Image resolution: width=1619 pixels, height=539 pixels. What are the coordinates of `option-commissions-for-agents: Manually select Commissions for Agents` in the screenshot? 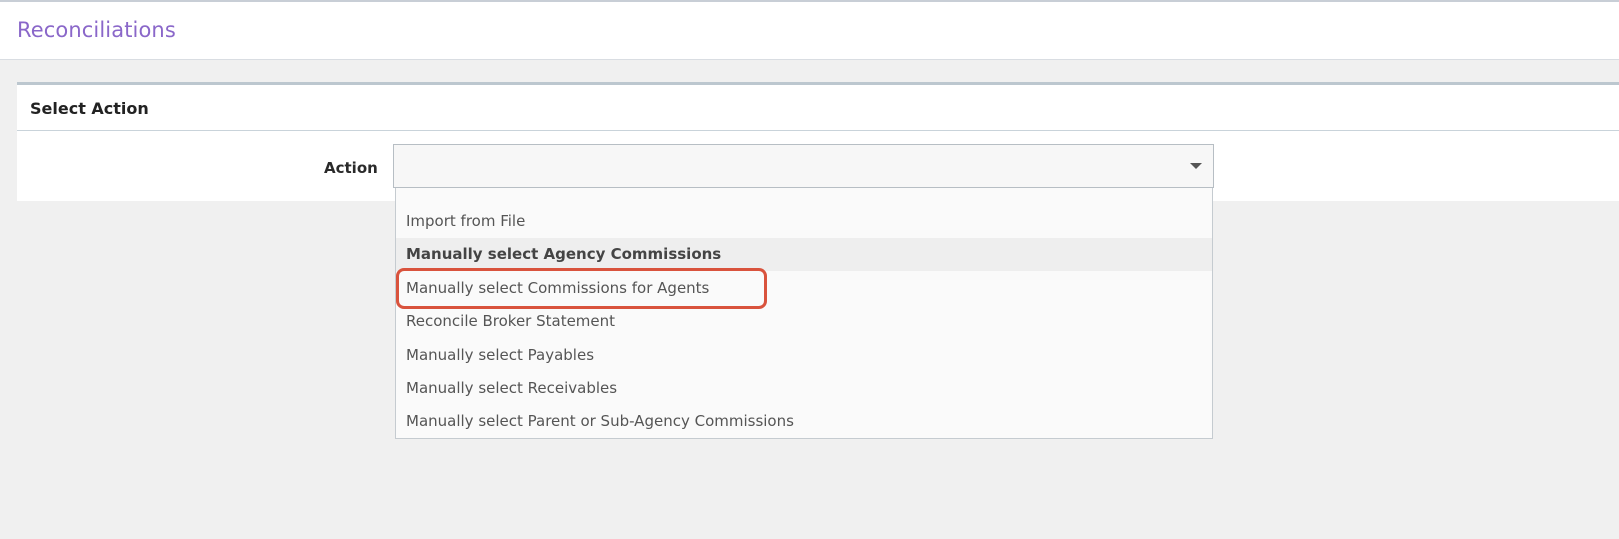 It's located at (804, 288).